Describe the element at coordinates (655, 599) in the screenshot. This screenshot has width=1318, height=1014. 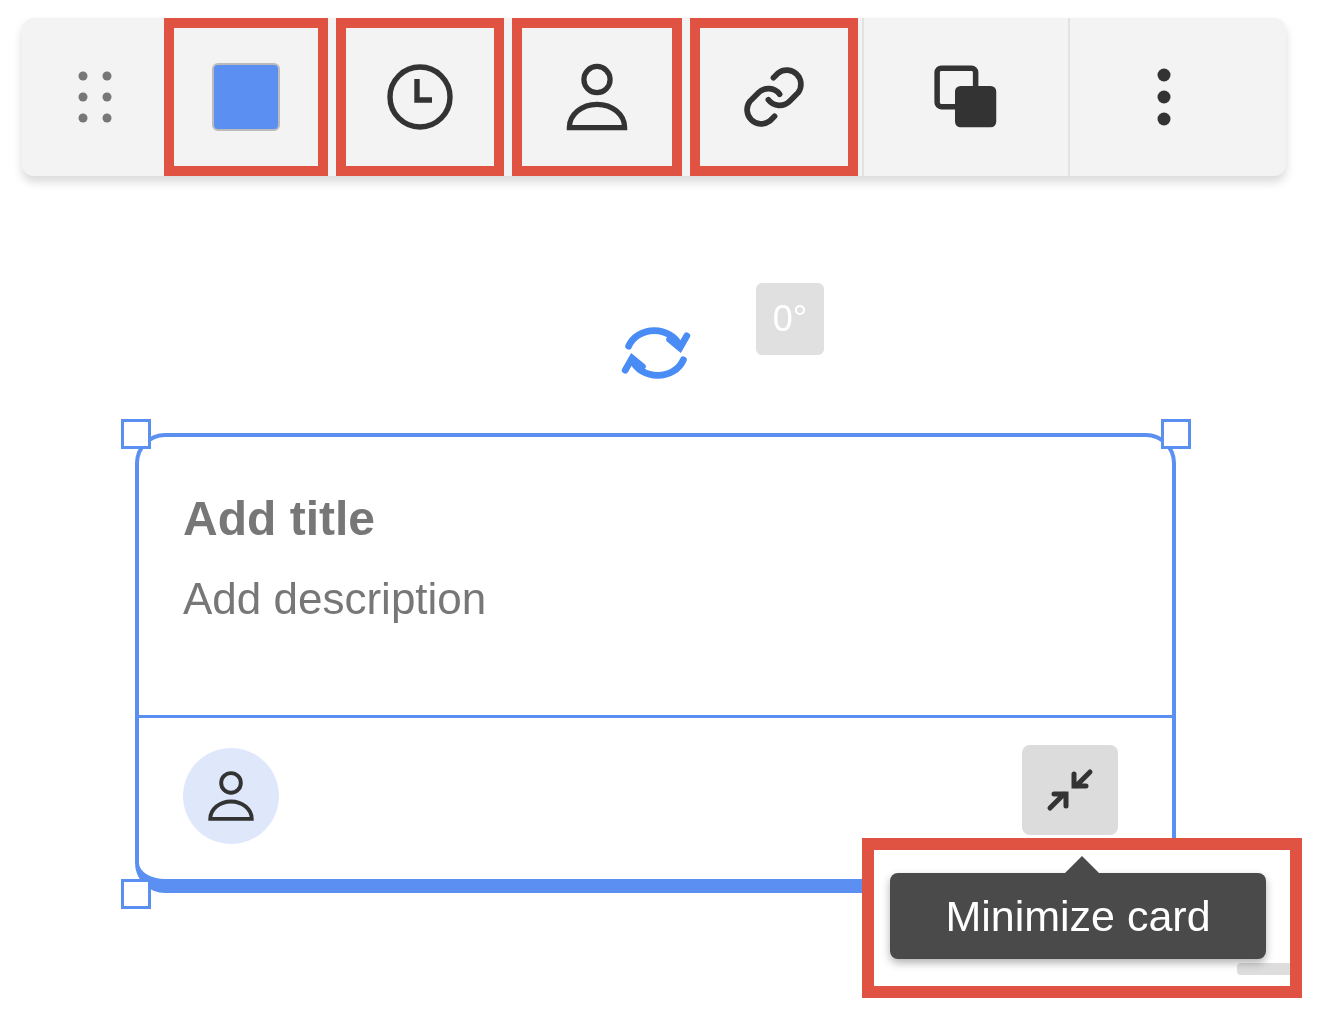
I see `description-field: Add description` at that location.